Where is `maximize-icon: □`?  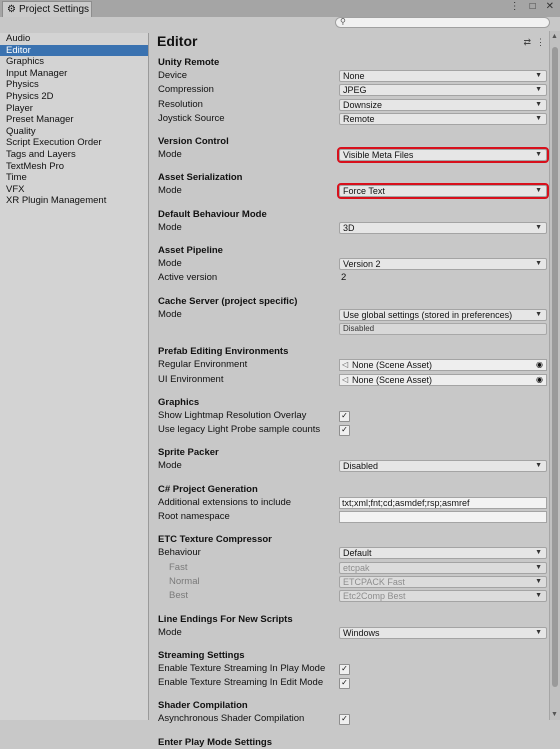 maximize-icon: □ is located at coordinates (533, 6).